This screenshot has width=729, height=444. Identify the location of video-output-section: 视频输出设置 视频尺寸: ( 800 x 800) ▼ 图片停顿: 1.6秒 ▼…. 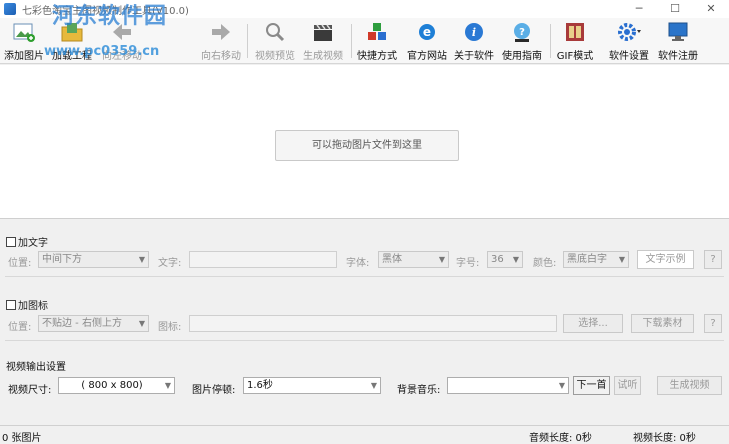
(364, 378).